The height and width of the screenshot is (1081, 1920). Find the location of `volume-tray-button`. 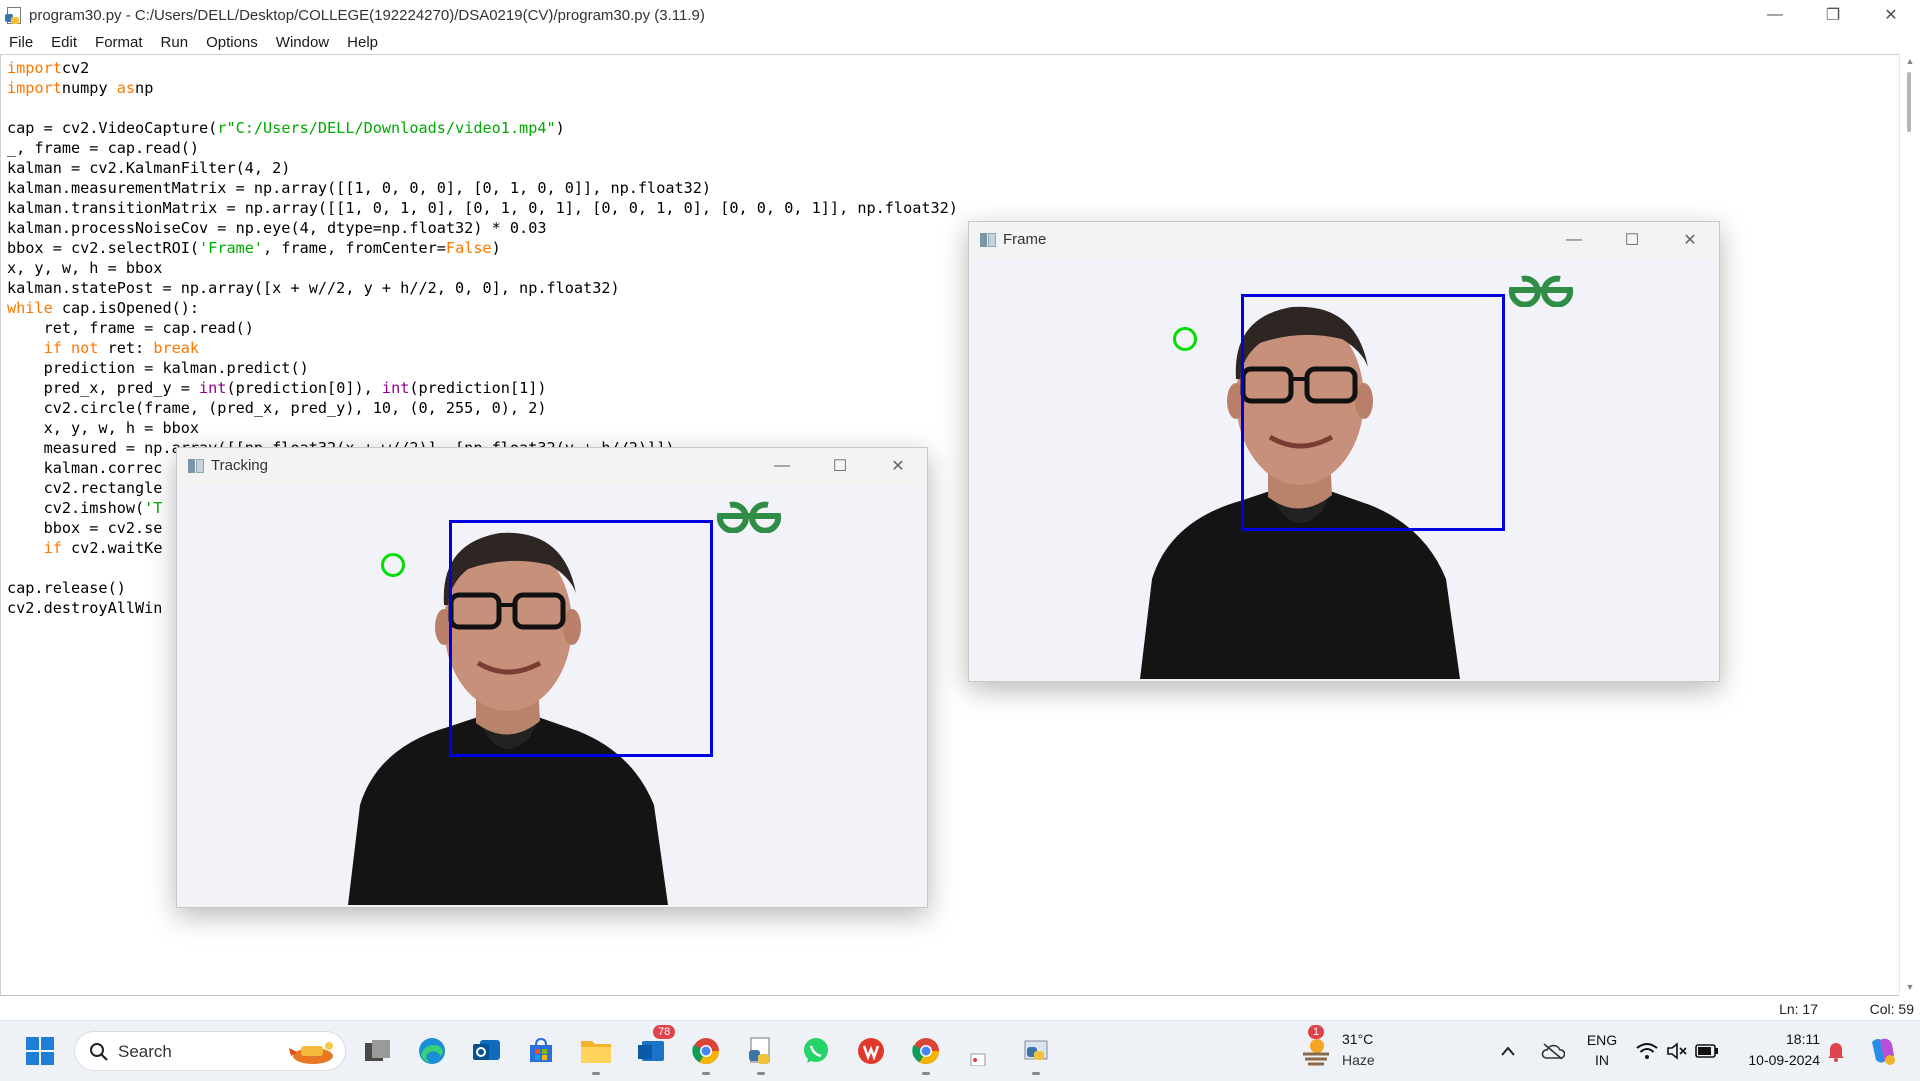

volume-tray-button is located at coordinates (1677, 1051).